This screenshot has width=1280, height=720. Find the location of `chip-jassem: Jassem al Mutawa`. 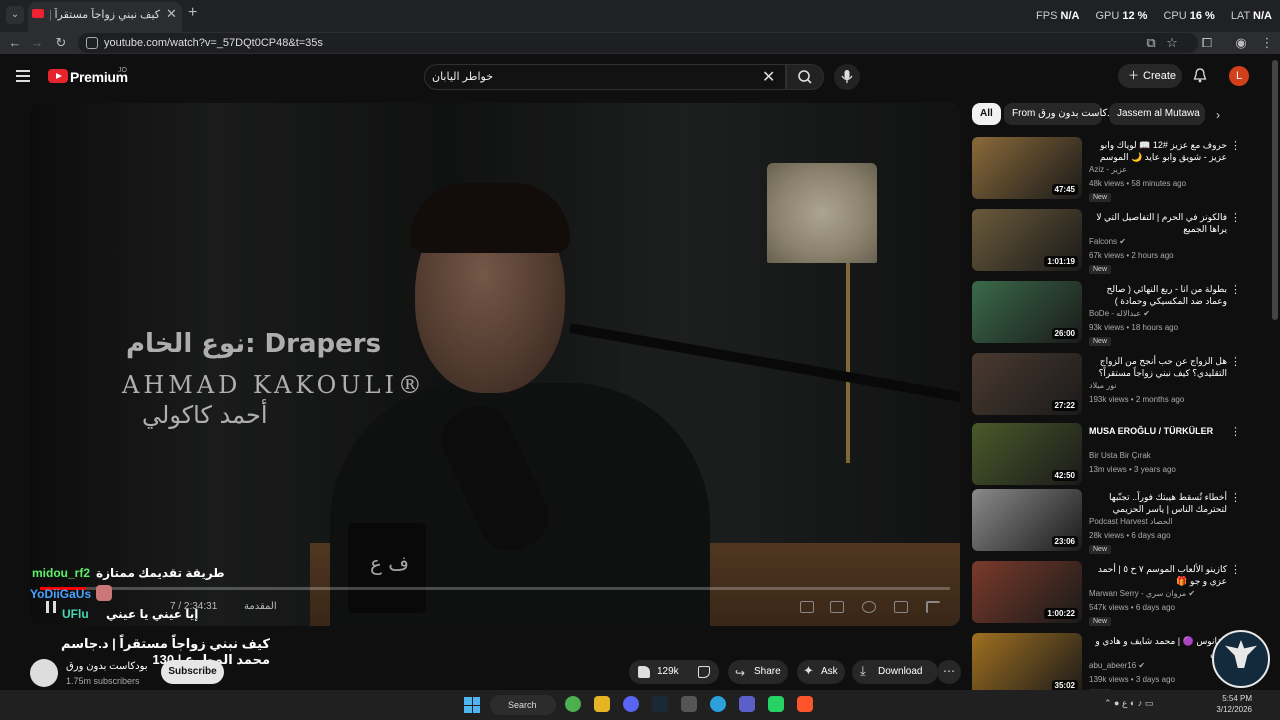

chip-jassem: Jassem al Mutawa is located at coordinates (1157, 114).